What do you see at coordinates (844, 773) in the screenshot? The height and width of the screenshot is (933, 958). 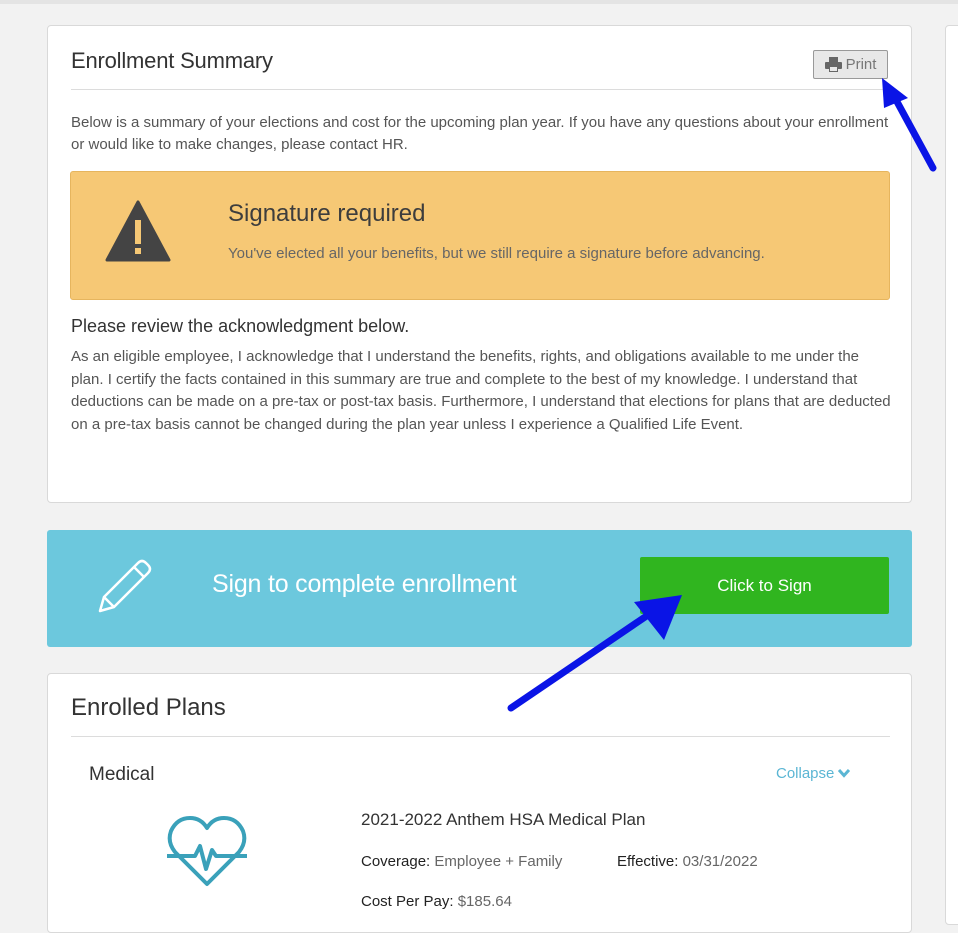 I see `chevron-down-icon` at bounding box center [844, 773].